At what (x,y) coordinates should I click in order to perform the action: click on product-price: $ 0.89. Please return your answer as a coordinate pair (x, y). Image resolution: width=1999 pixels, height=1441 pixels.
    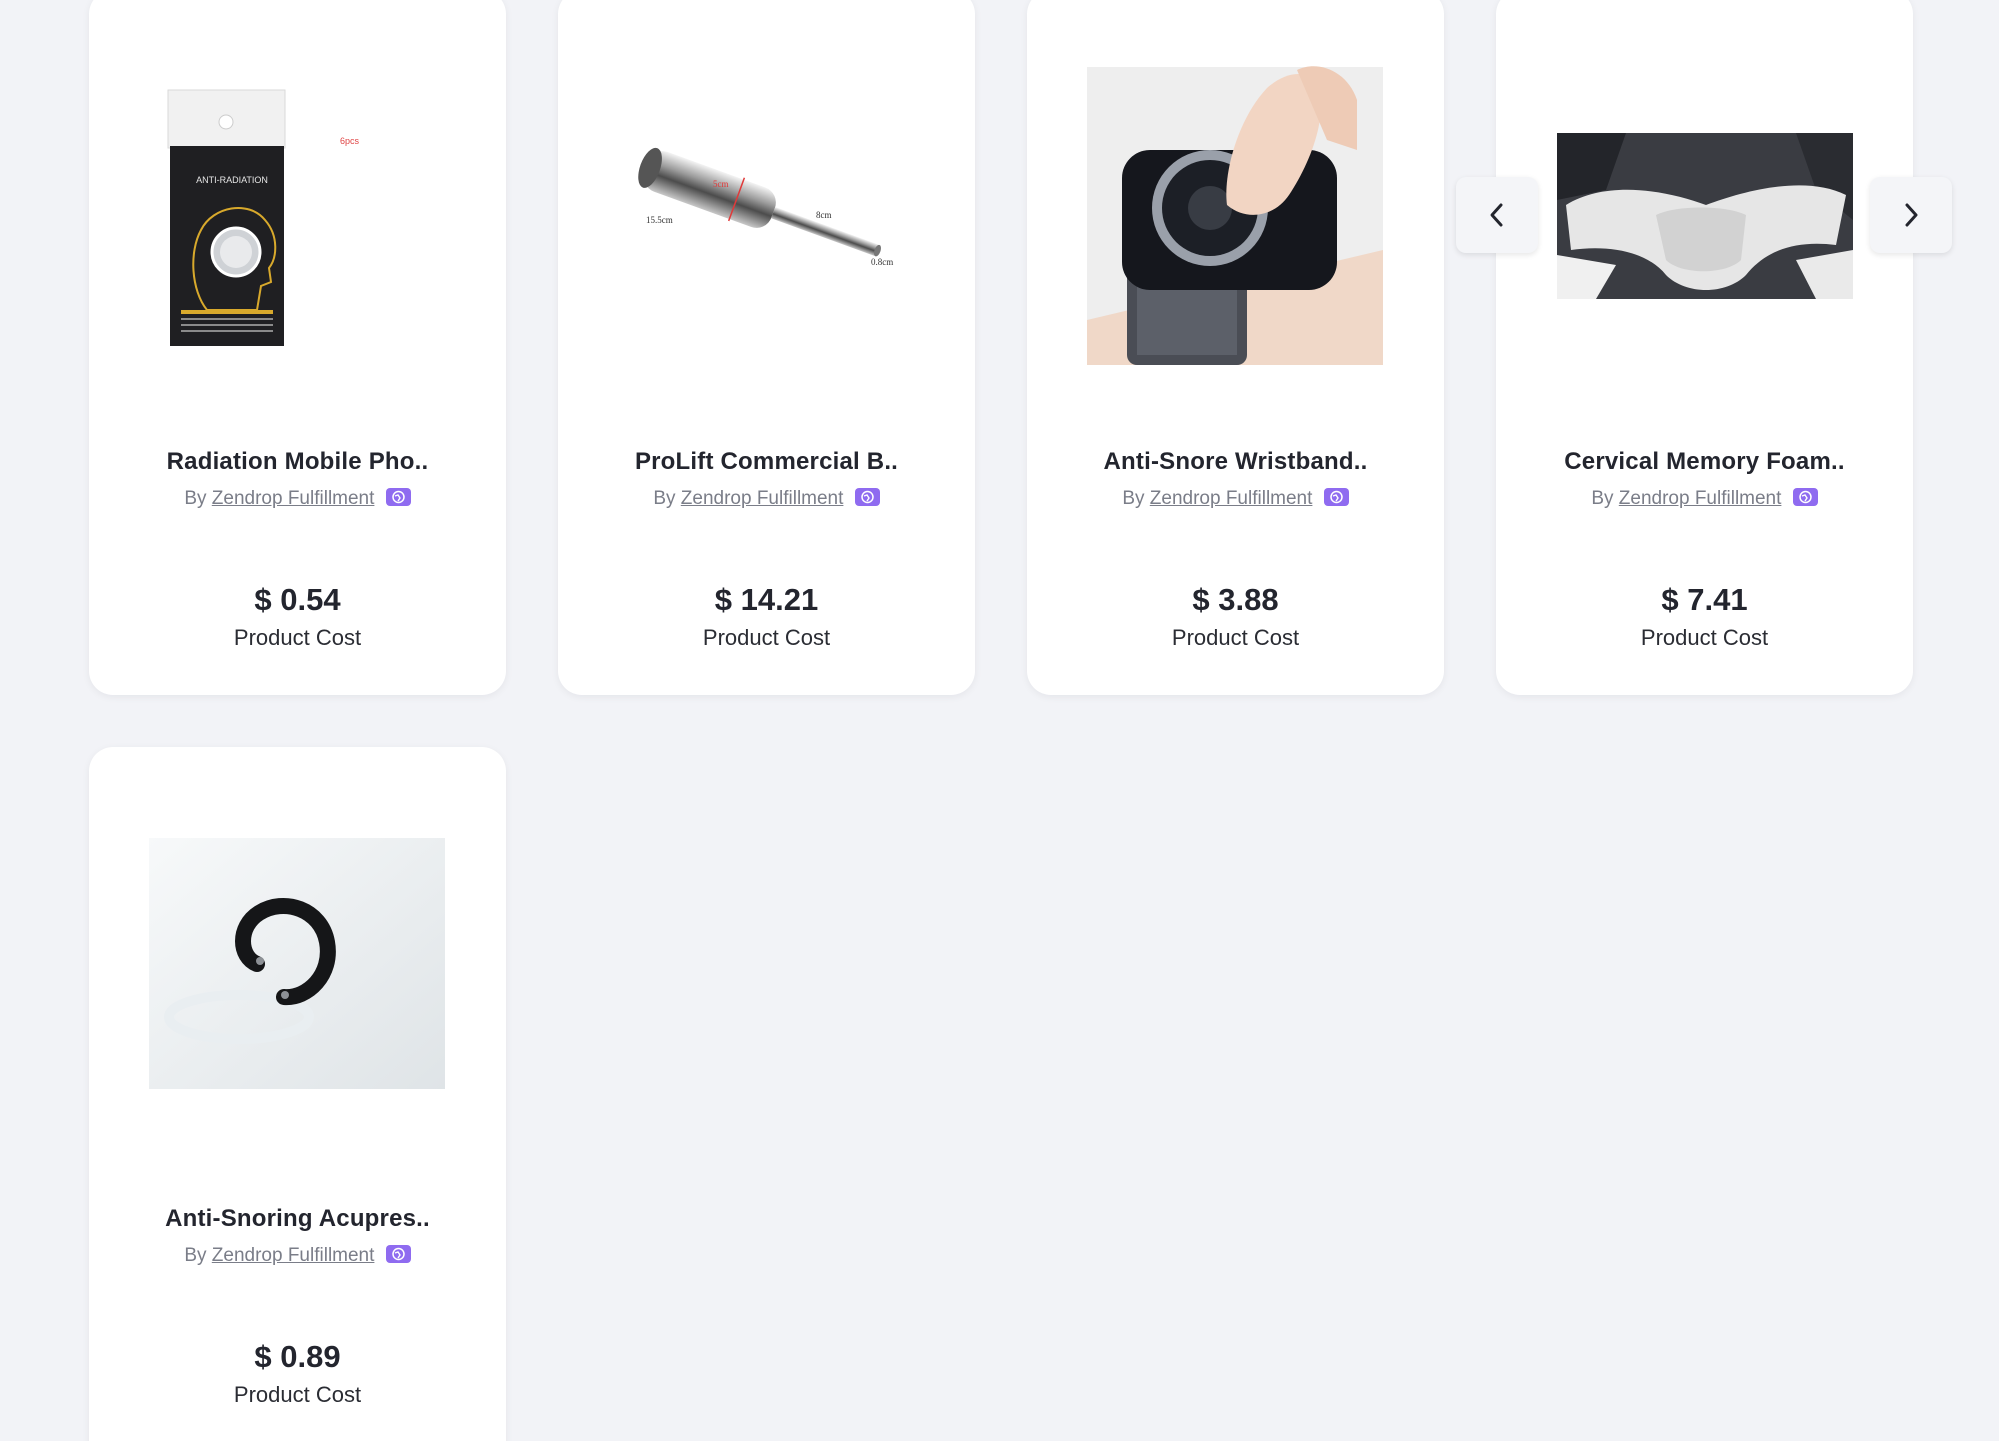
    Looking at the image, I should click on (297, 1356).